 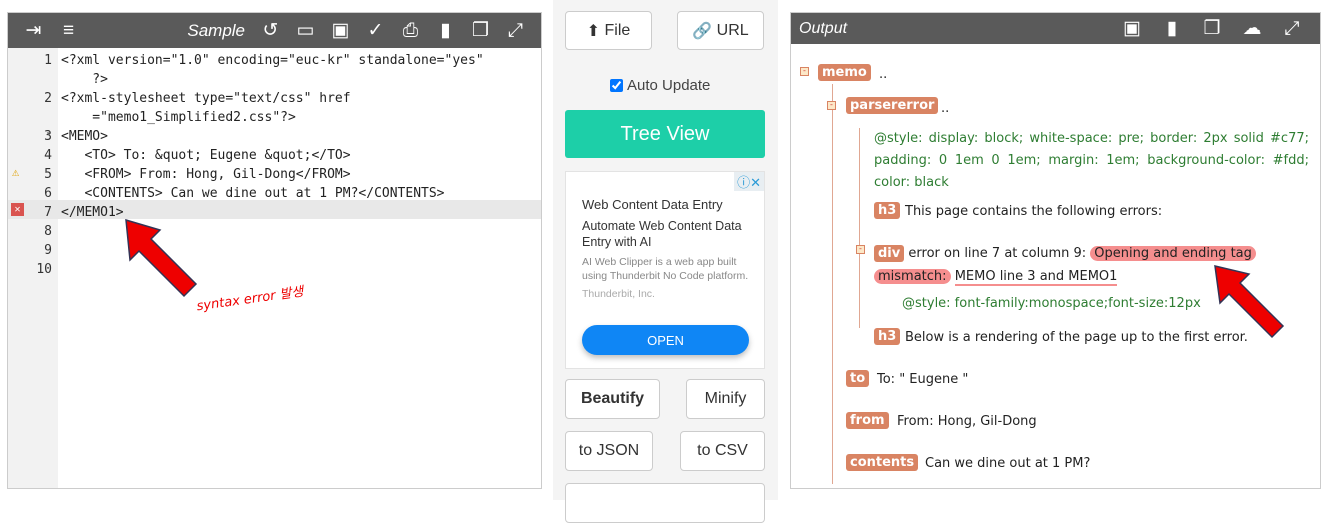 I want to click on ad-open-button: OPEN, so click(x=665, y=340).